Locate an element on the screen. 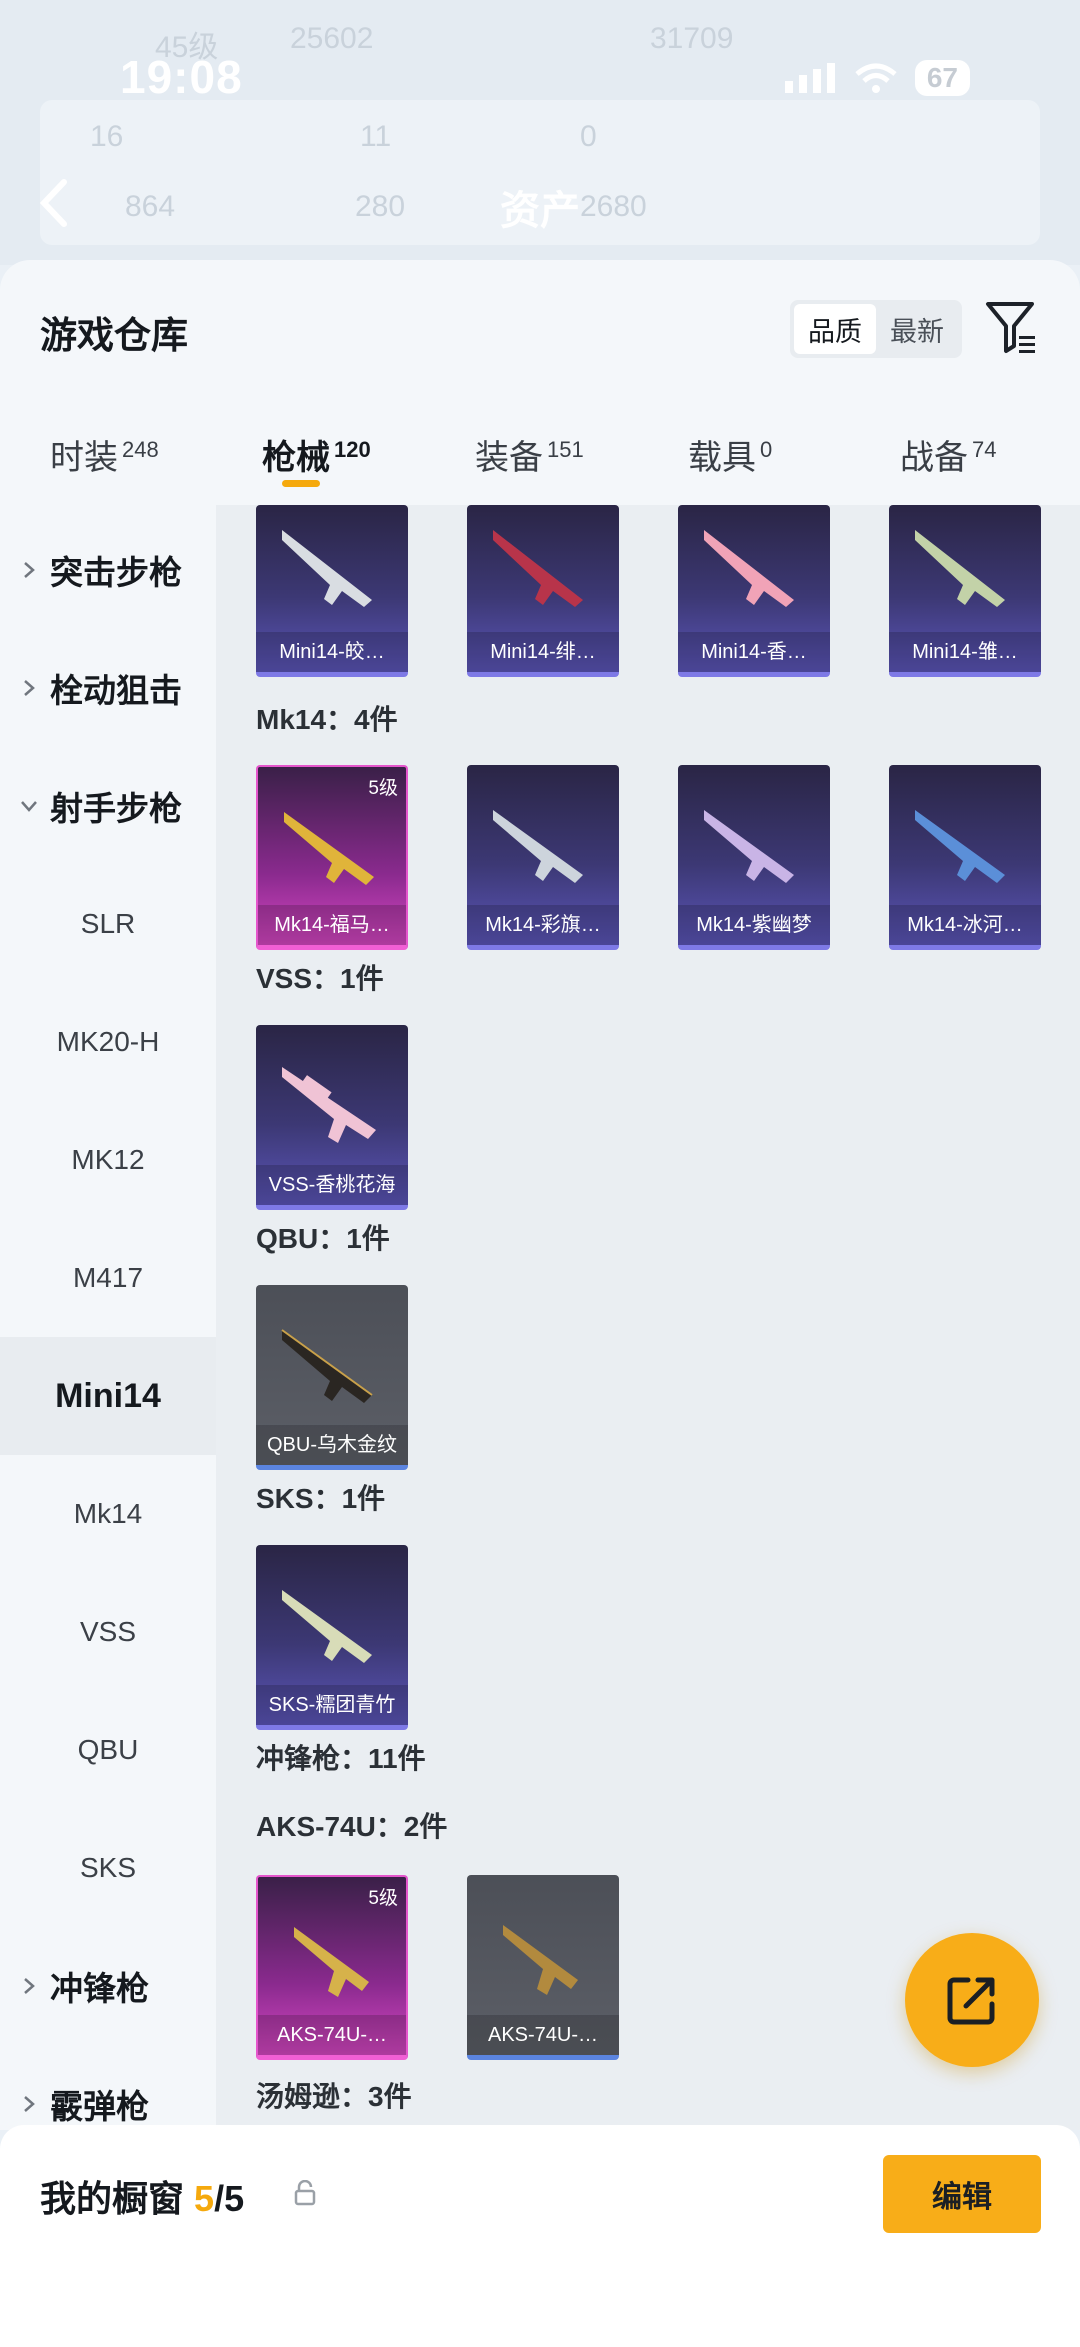 This screenshot has height=2347, width=1080. tab-vehicles: 载具 0 is located at coordinates (730, 454).